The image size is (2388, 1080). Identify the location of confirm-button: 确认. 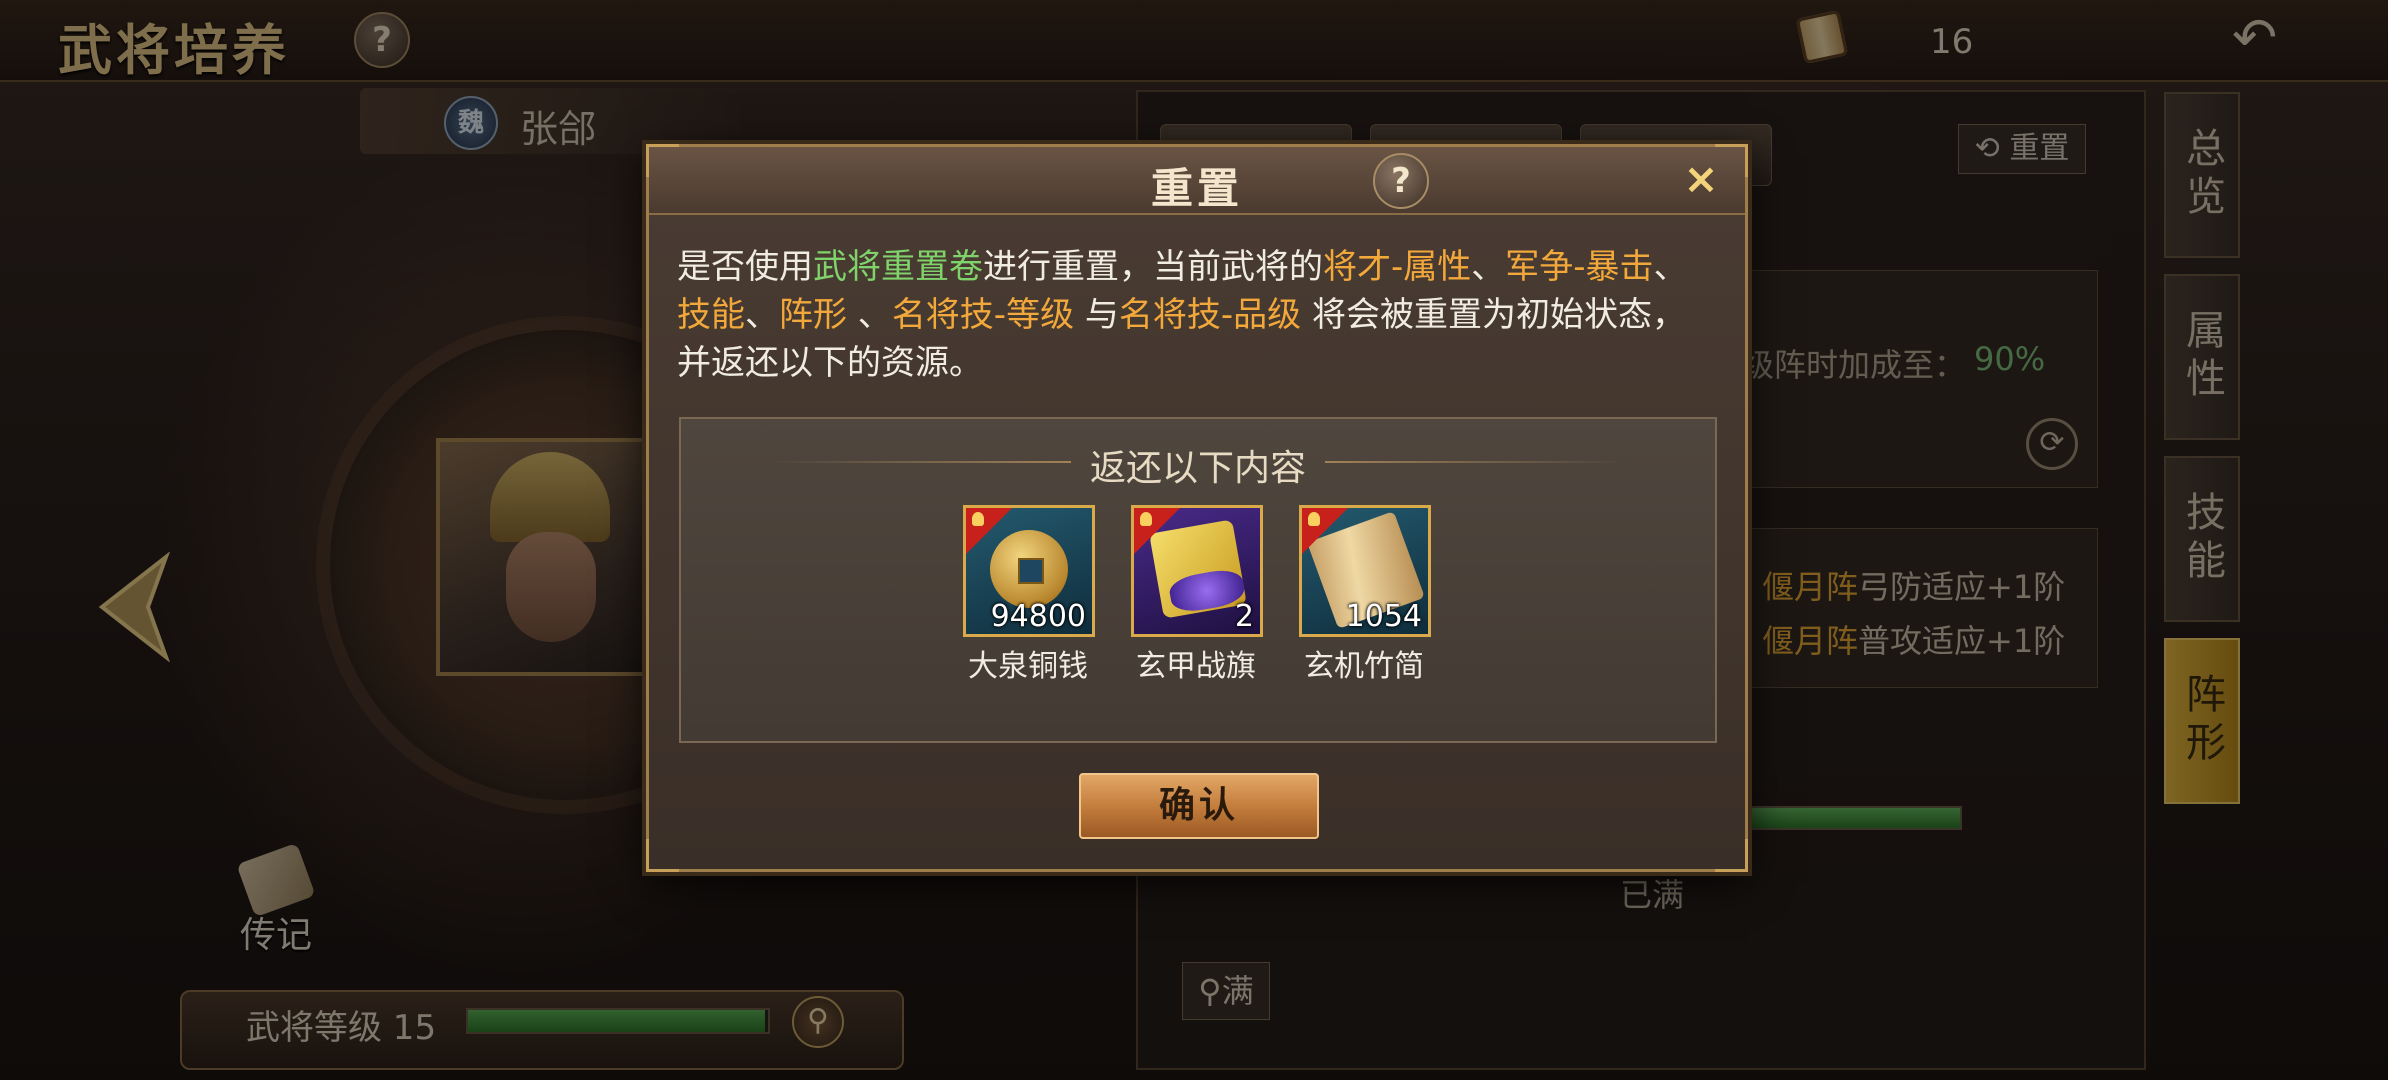
(1199, 806).